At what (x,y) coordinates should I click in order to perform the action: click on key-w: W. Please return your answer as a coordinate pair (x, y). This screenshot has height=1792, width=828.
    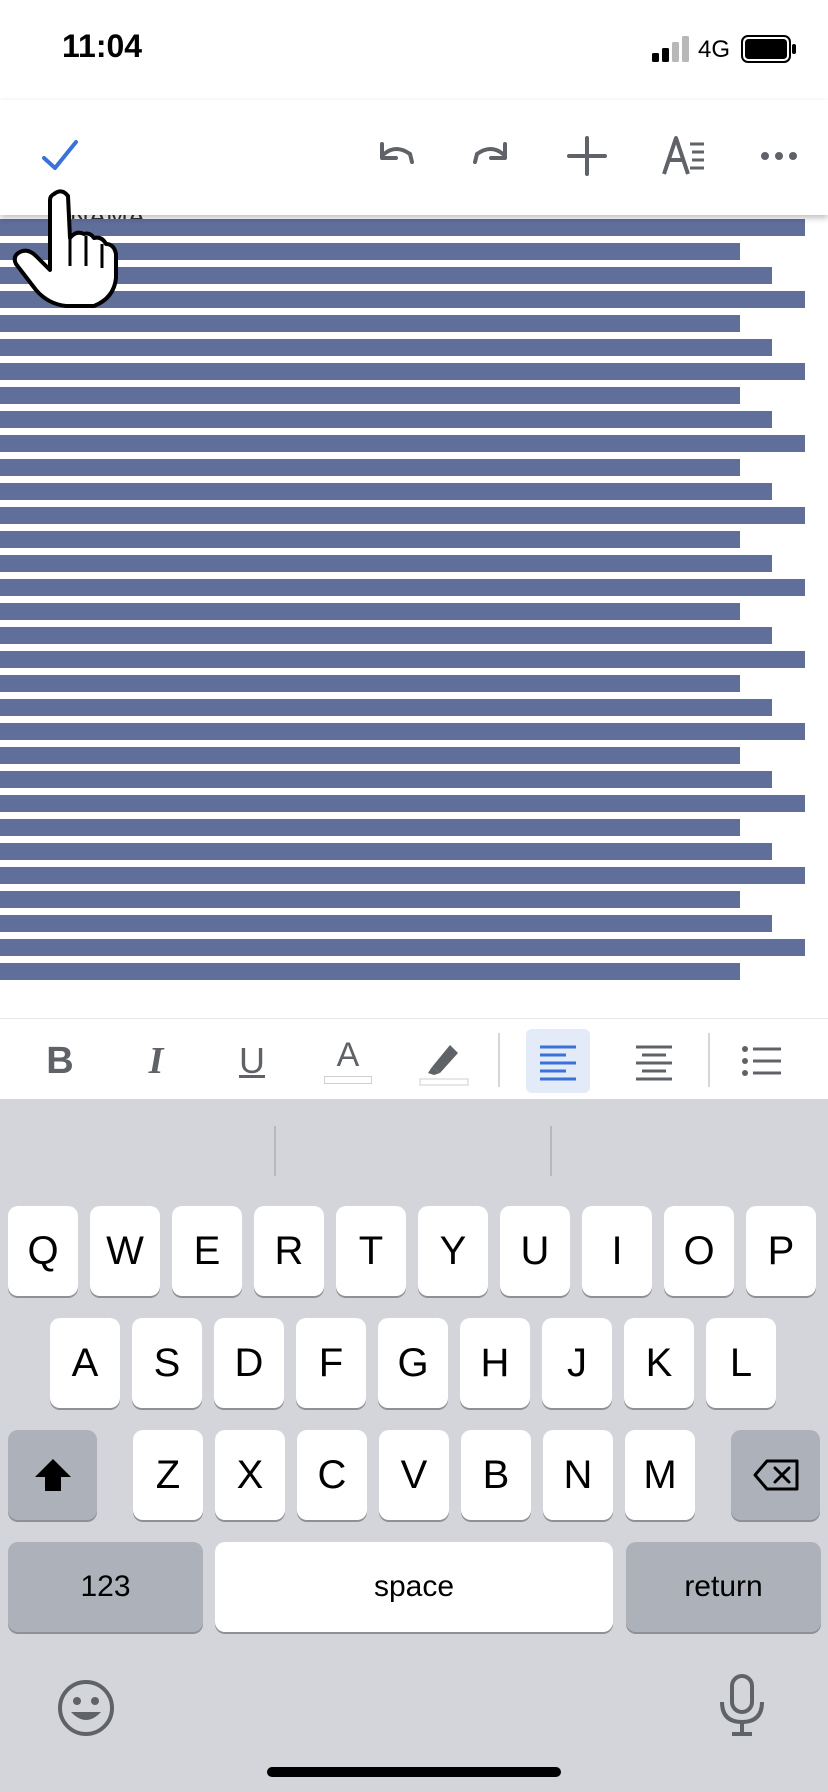
    Looking at the image, I should click on (125, 1251).